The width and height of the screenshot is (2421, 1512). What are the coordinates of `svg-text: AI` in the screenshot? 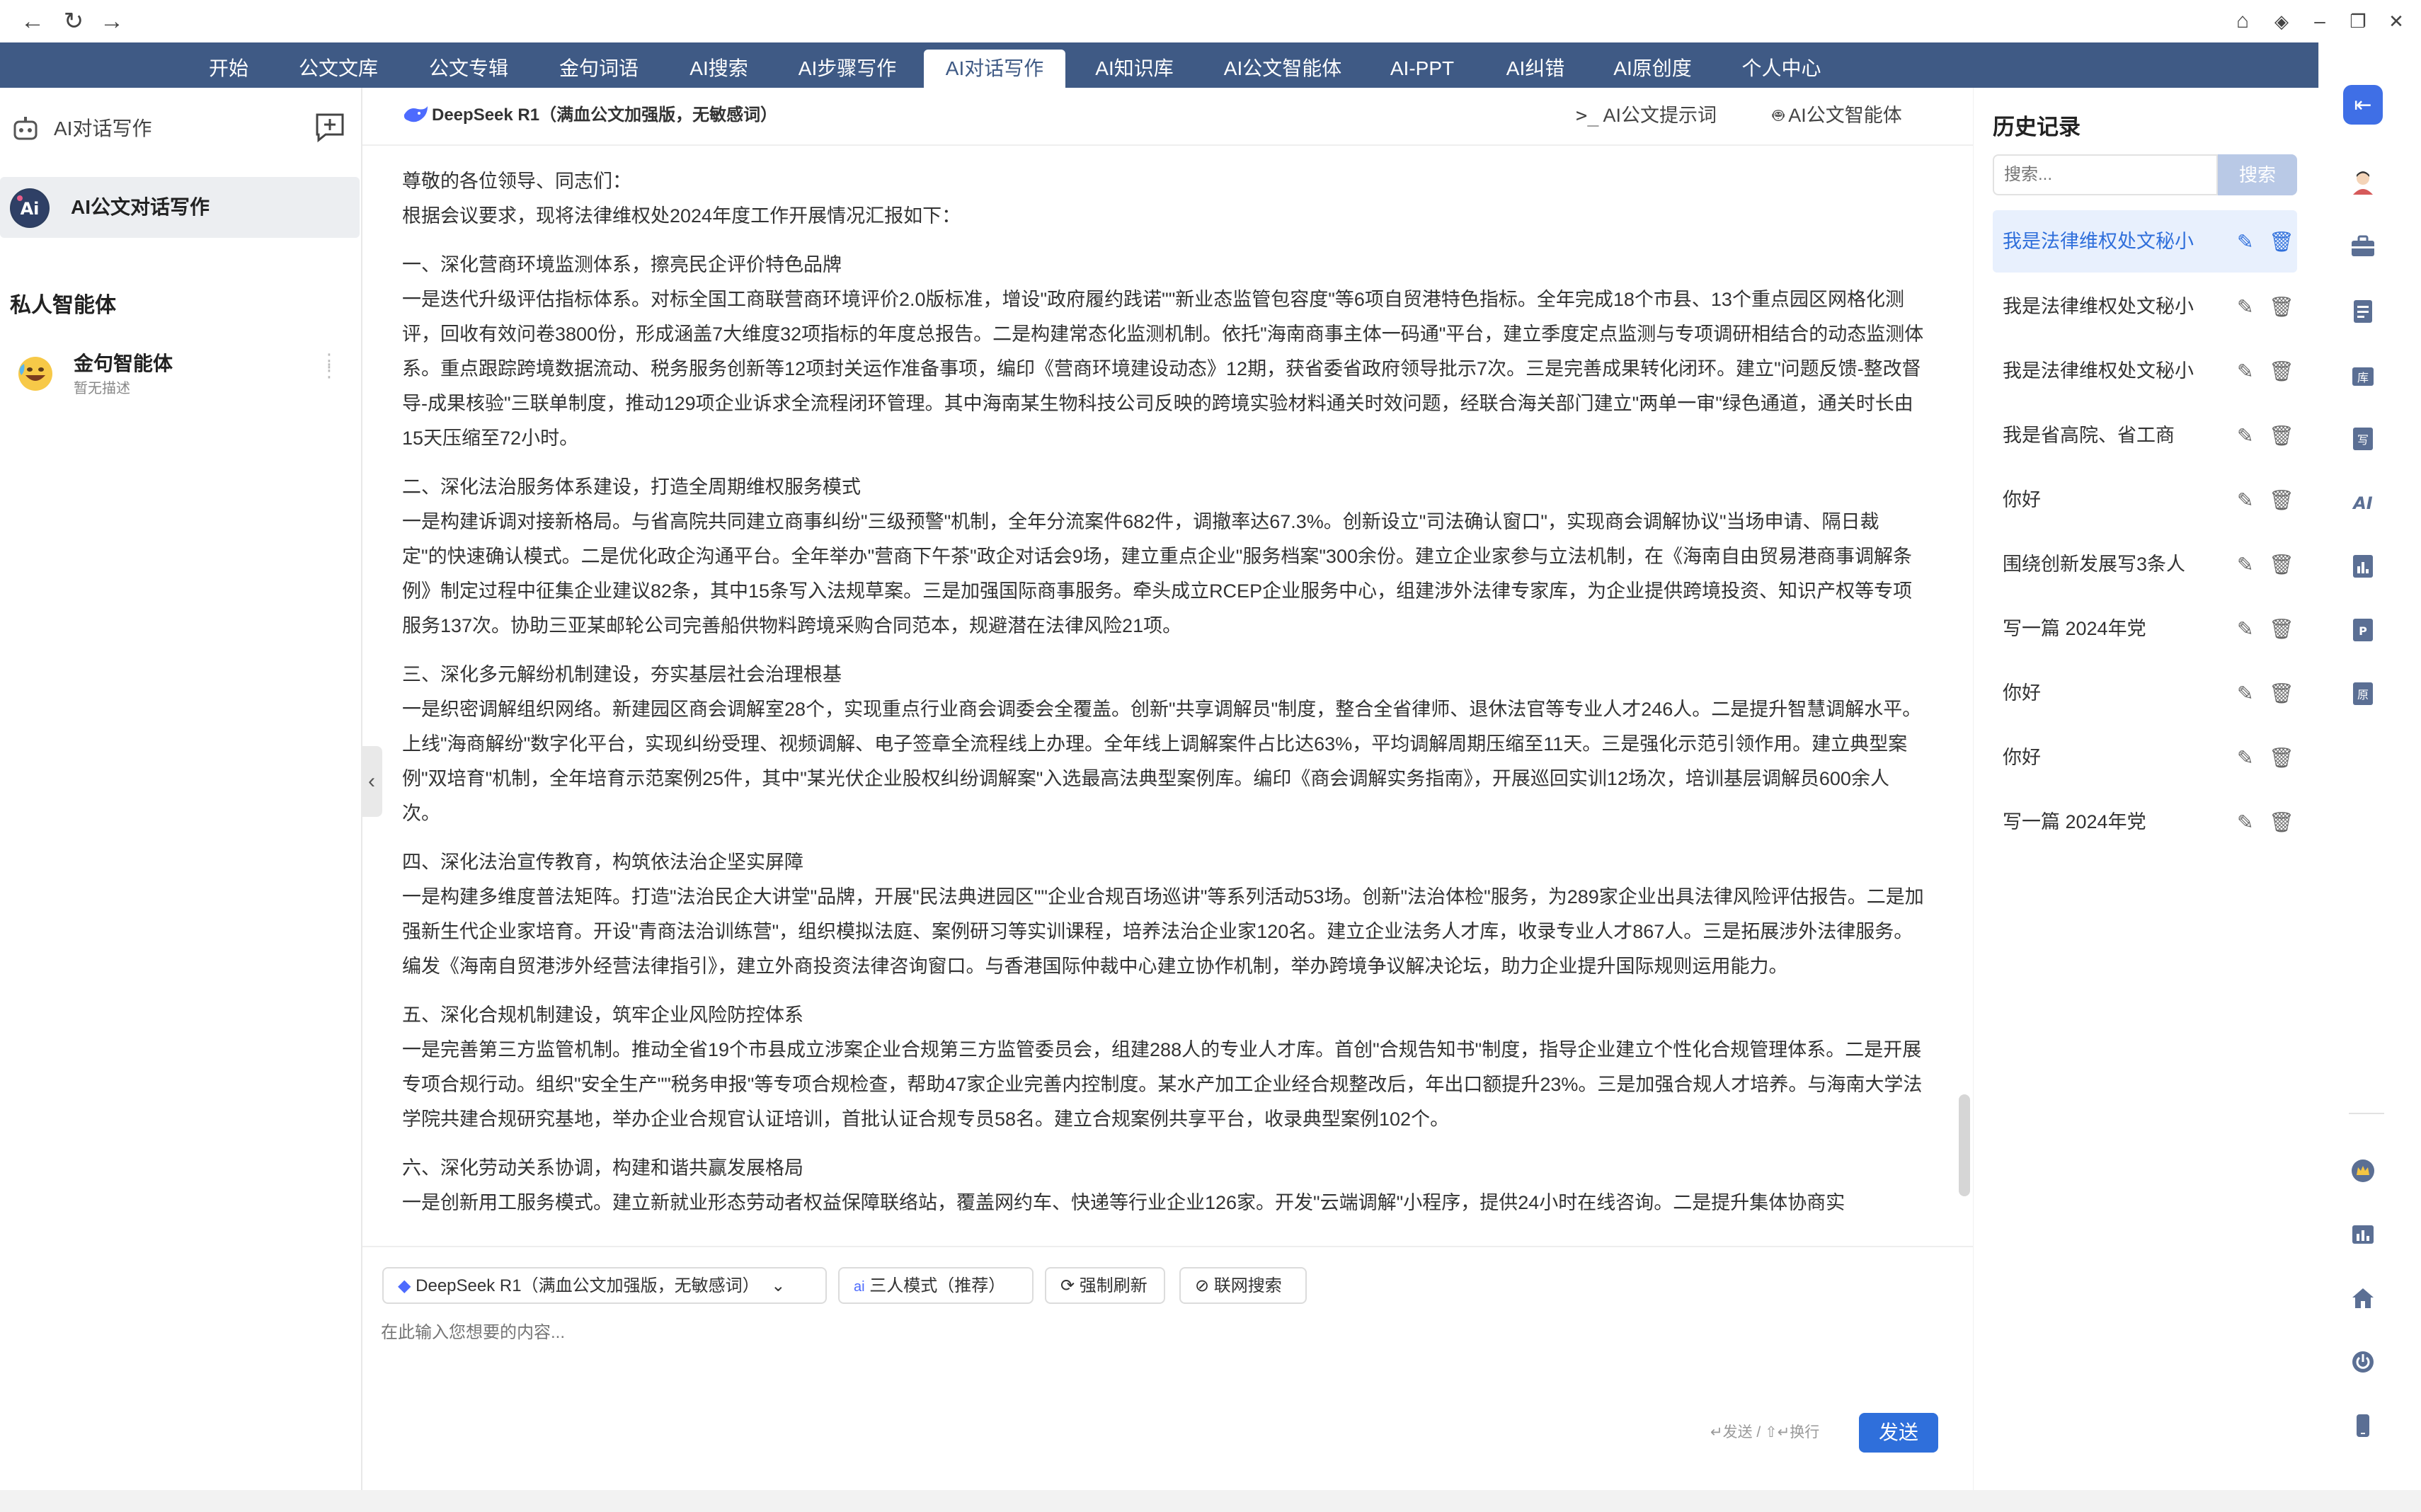 It's located at (2362, 503).